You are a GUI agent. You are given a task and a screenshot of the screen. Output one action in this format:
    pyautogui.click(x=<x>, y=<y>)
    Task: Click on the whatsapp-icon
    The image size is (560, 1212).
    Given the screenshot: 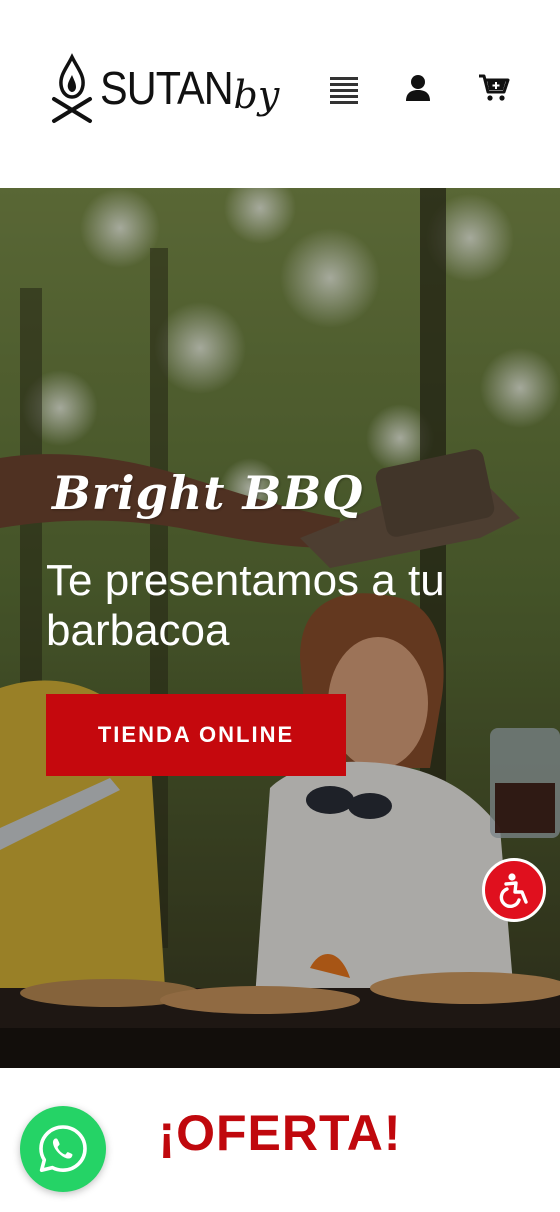 What is the action you would take?
    pyautogui.click(x=63, y=1148)
    